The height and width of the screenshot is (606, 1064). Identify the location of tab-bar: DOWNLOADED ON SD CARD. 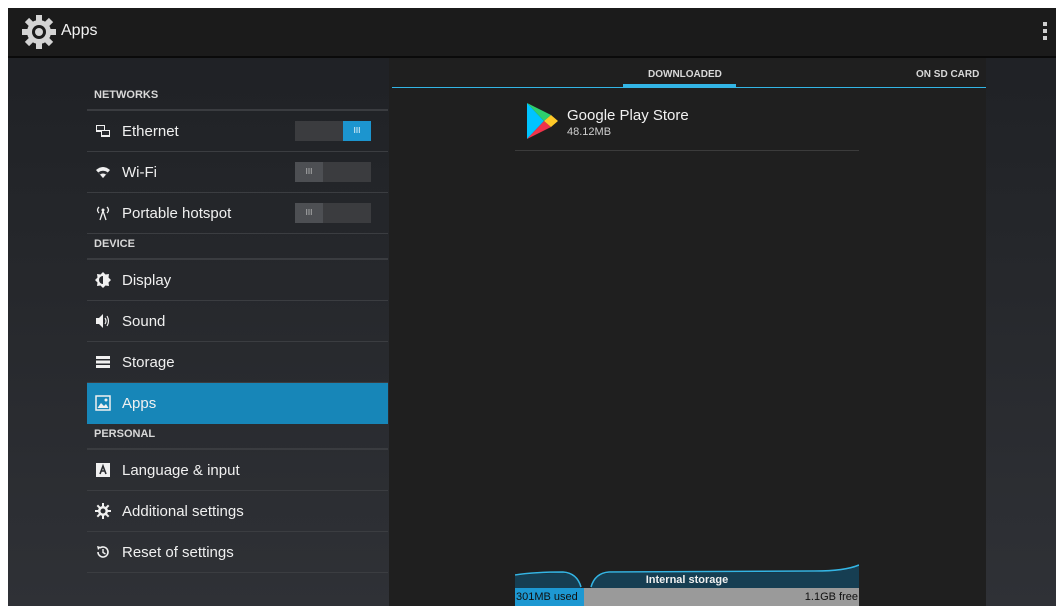
(687, 73).